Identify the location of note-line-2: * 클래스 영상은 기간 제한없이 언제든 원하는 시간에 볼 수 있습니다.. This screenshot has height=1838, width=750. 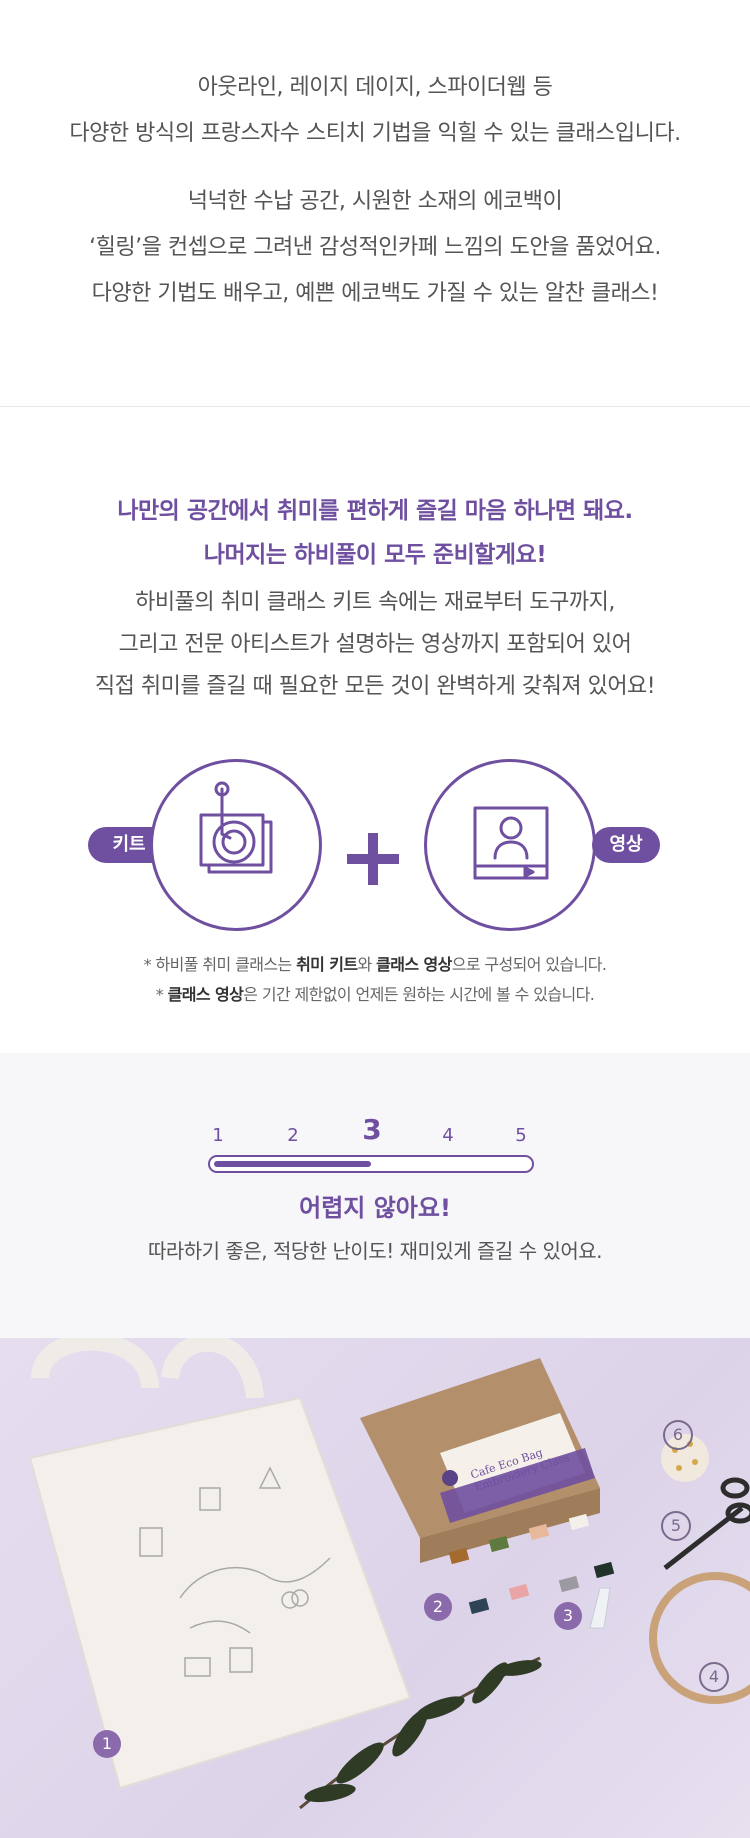
(375, 995).